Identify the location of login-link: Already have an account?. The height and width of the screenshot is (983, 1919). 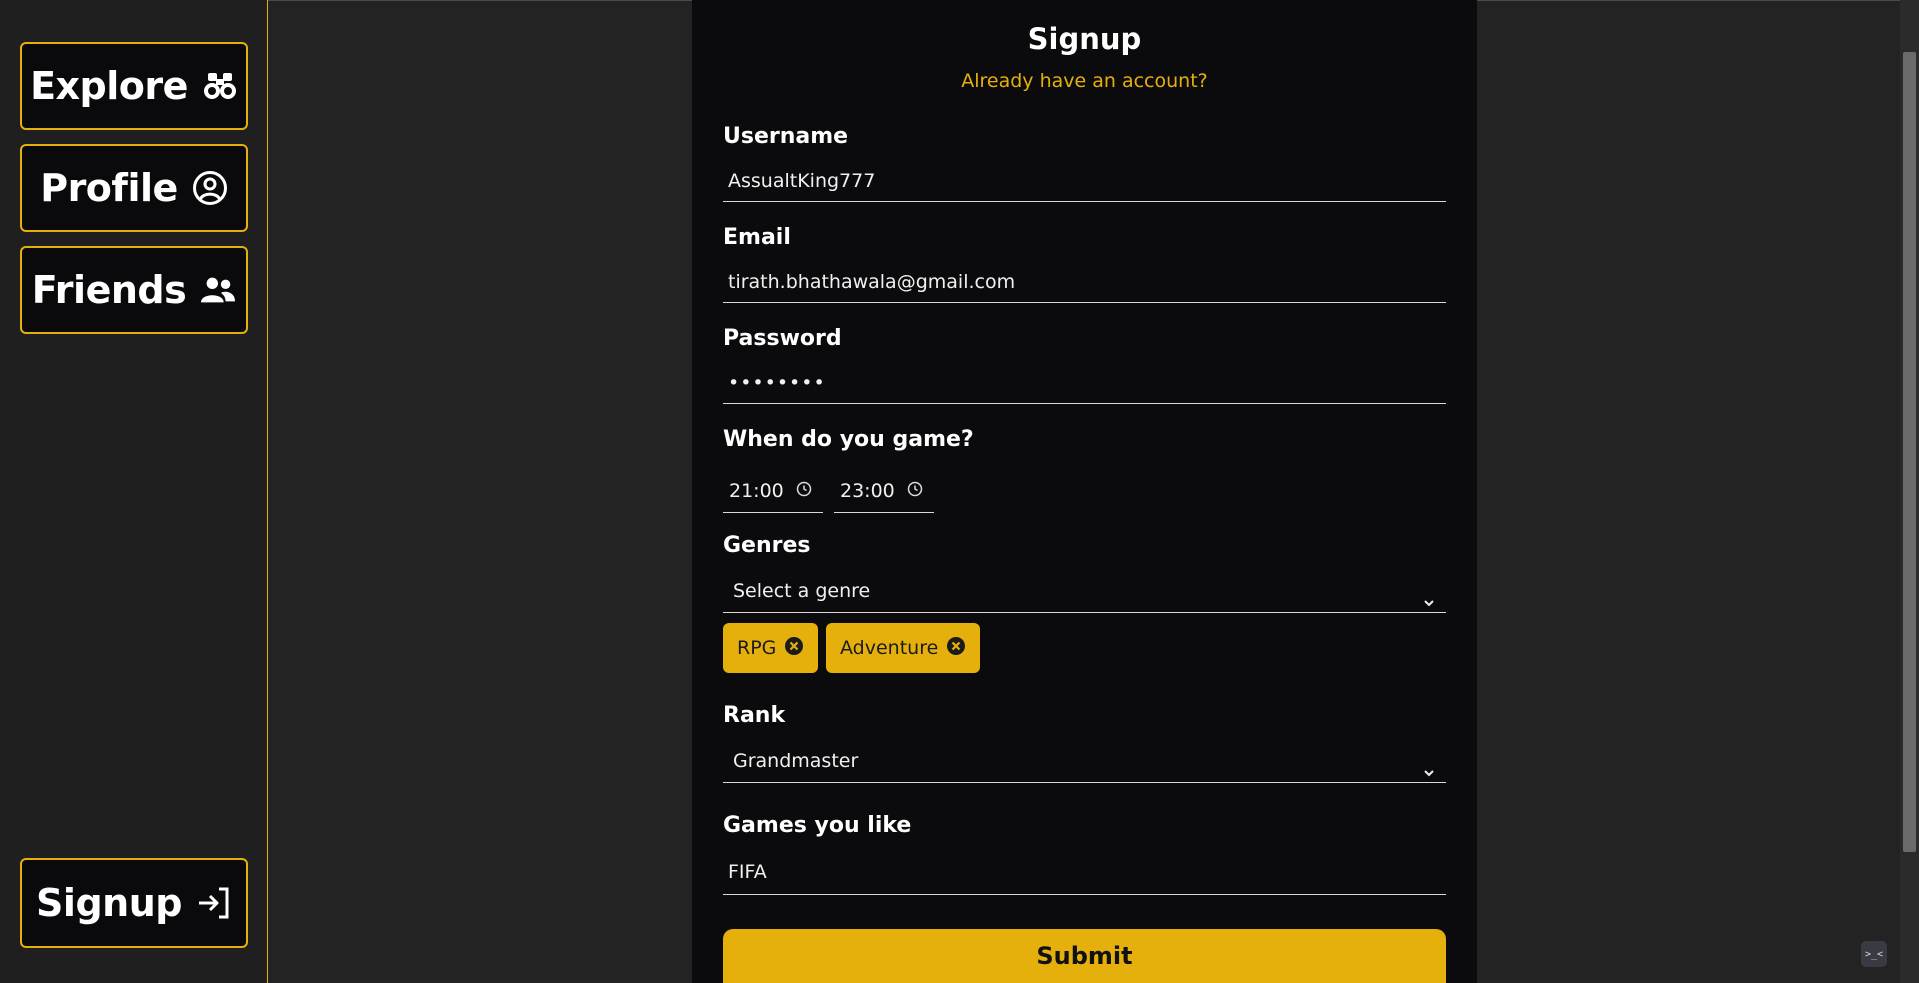
(1084, 81).